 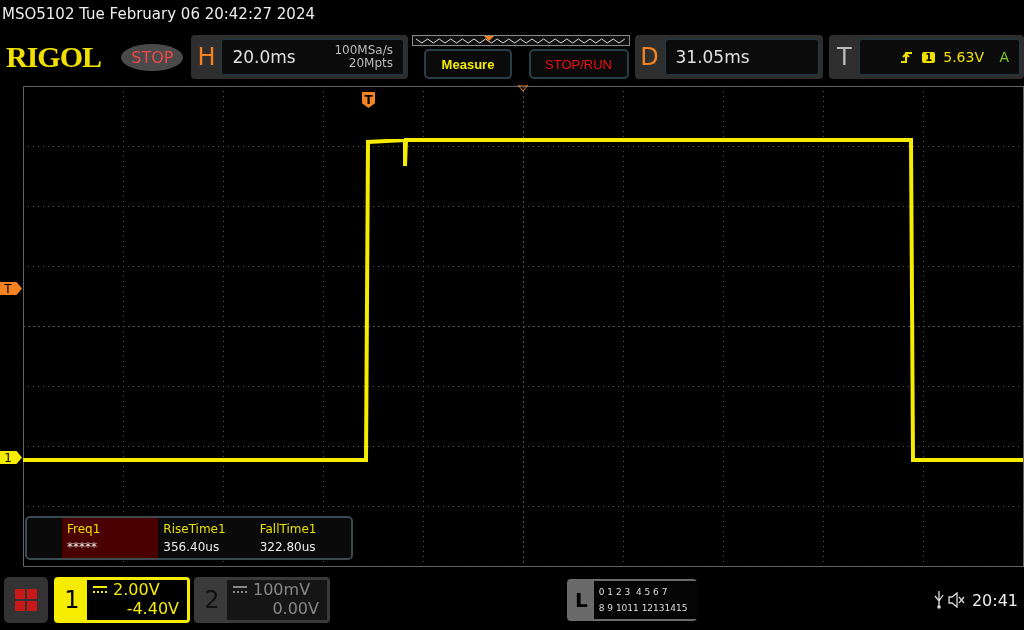 I want to click on sample-rate: 100MSa/s, so click(x=363, y=50).